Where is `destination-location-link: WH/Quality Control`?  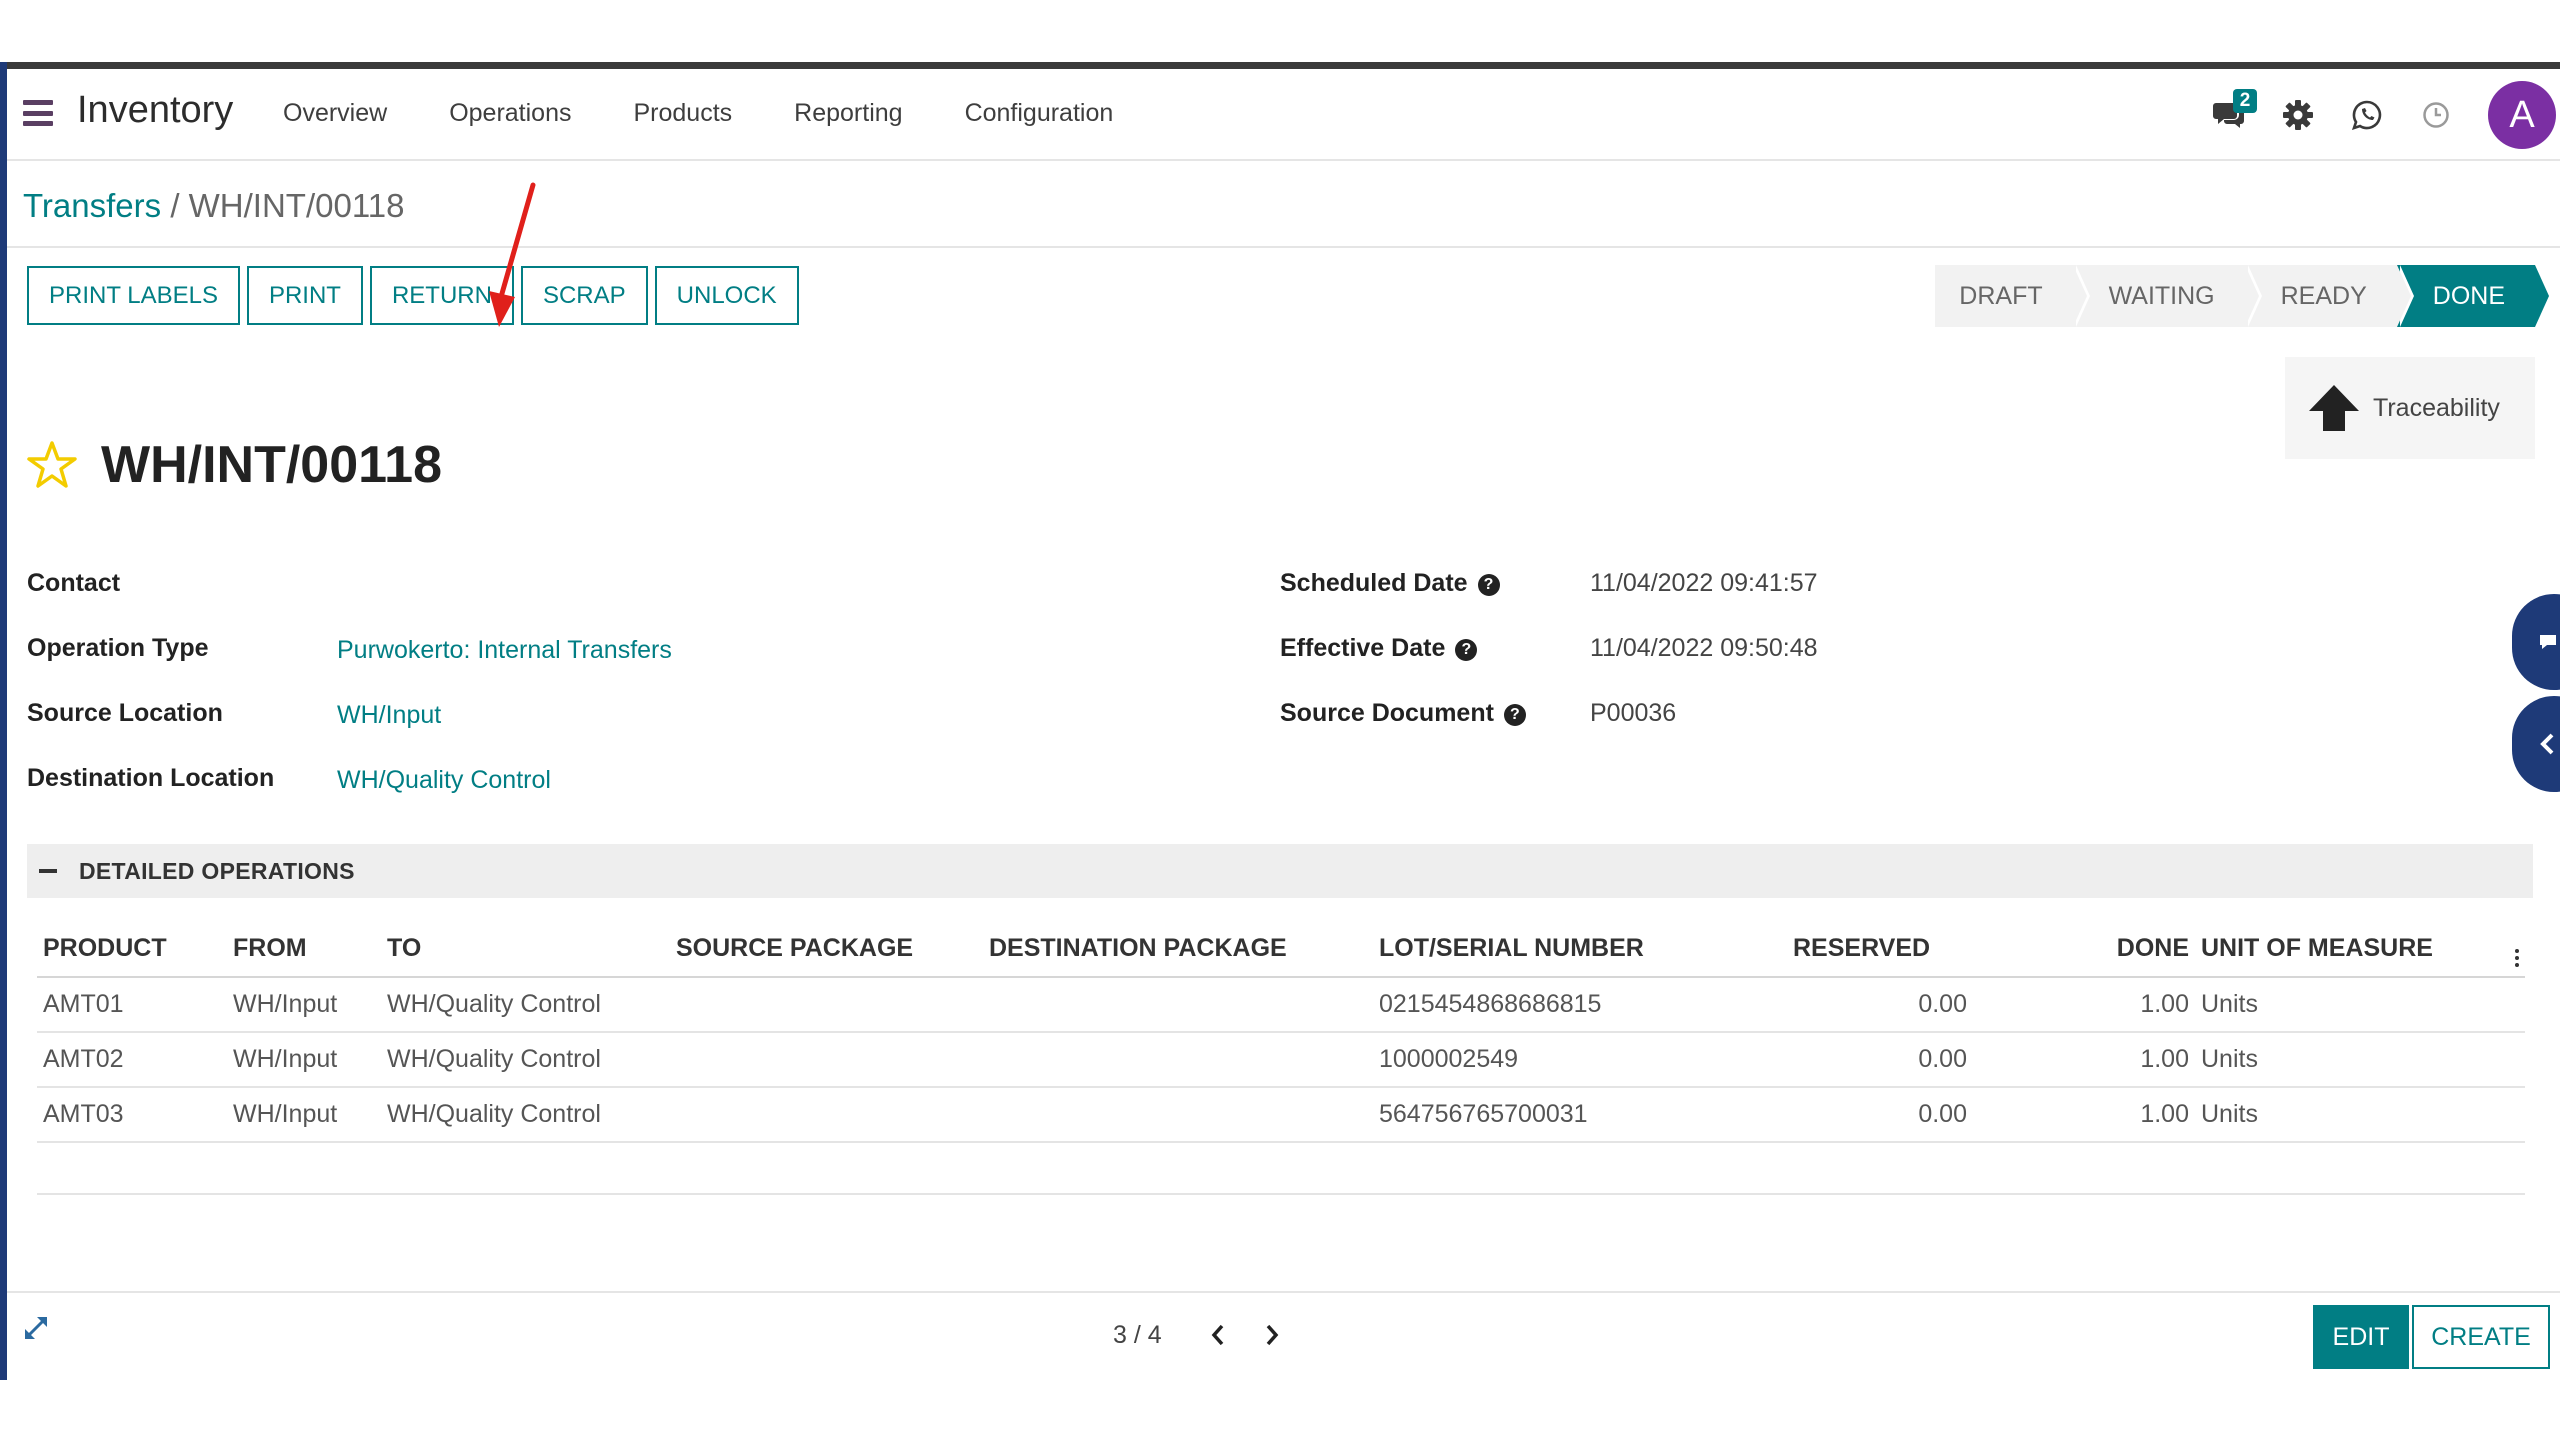 destination-location-link: WH/Quality Control is located at coordinates (444, 780).